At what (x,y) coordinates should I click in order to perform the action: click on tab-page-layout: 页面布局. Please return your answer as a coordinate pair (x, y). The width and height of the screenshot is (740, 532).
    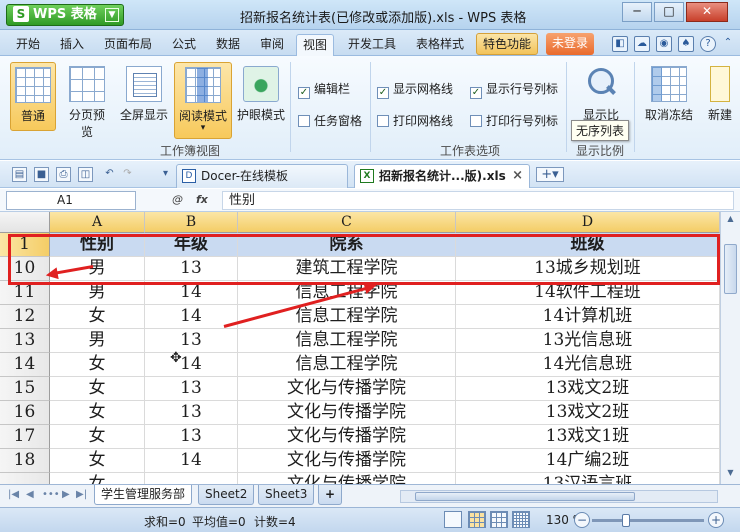
    Looking at the image, I should click on (128, 45).